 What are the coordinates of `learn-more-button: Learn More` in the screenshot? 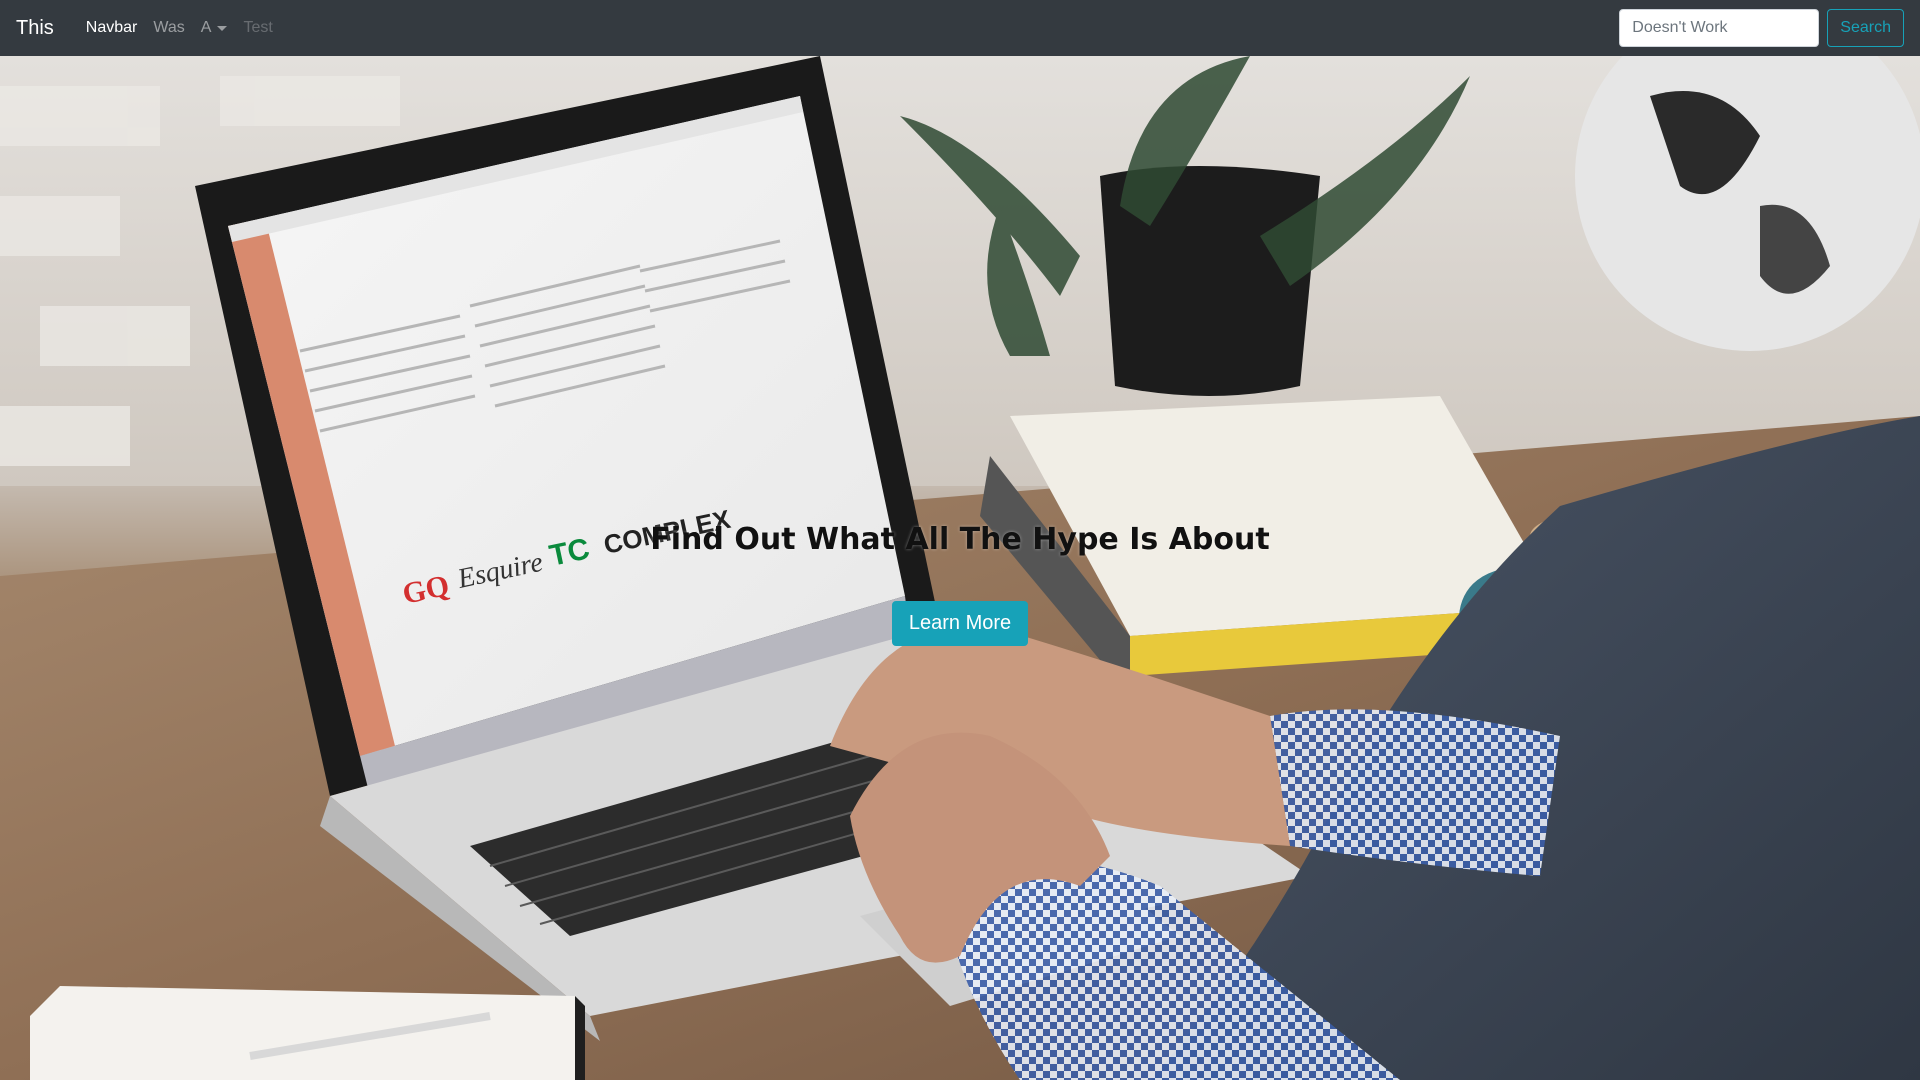 It's located at (960, 623).